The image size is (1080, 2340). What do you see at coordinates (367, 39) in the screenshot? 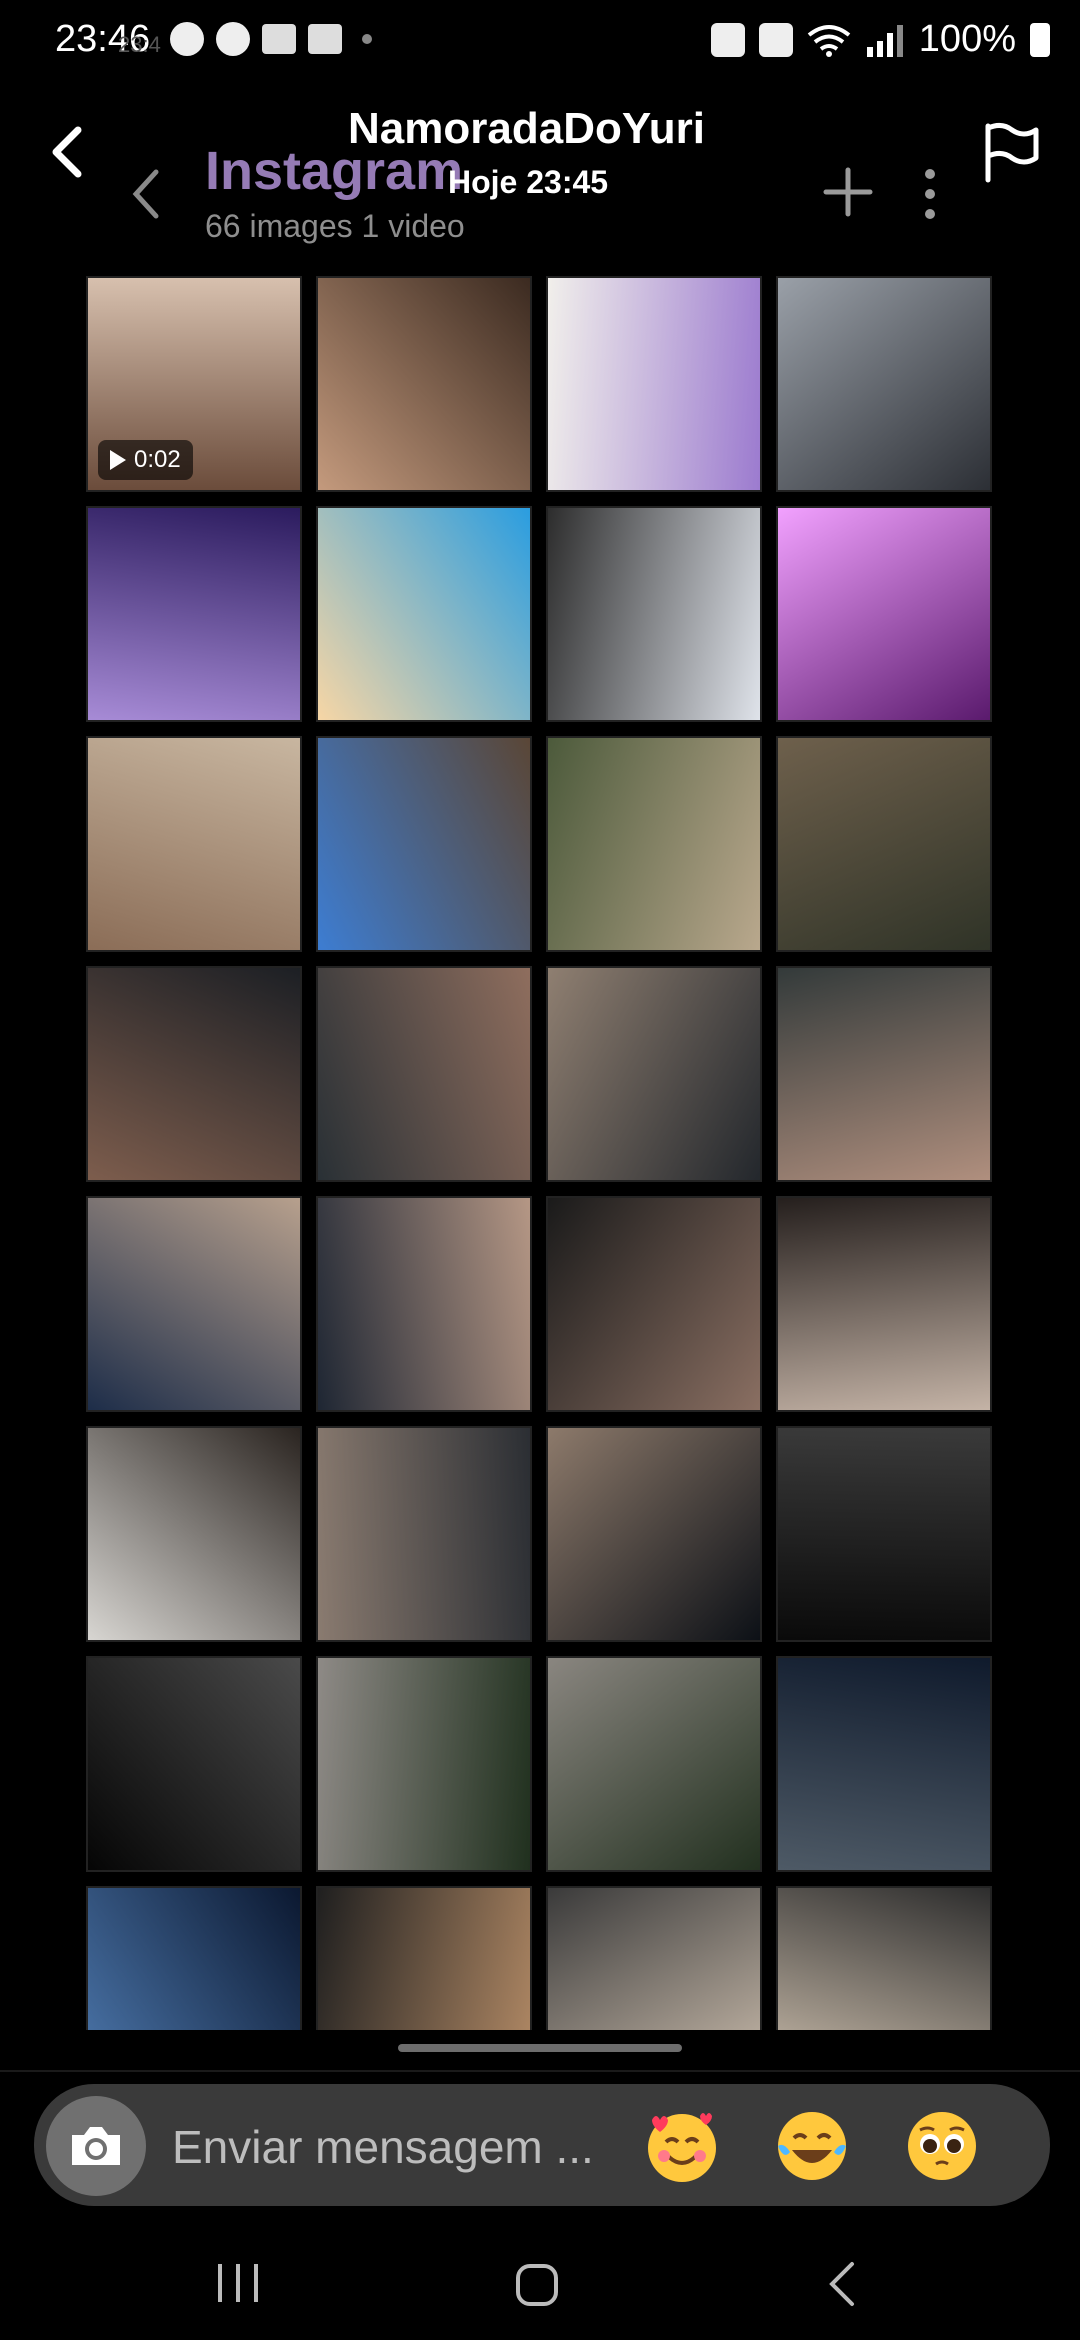
I see `more-notifications-dot-icon` at bounding box center [367, 39].